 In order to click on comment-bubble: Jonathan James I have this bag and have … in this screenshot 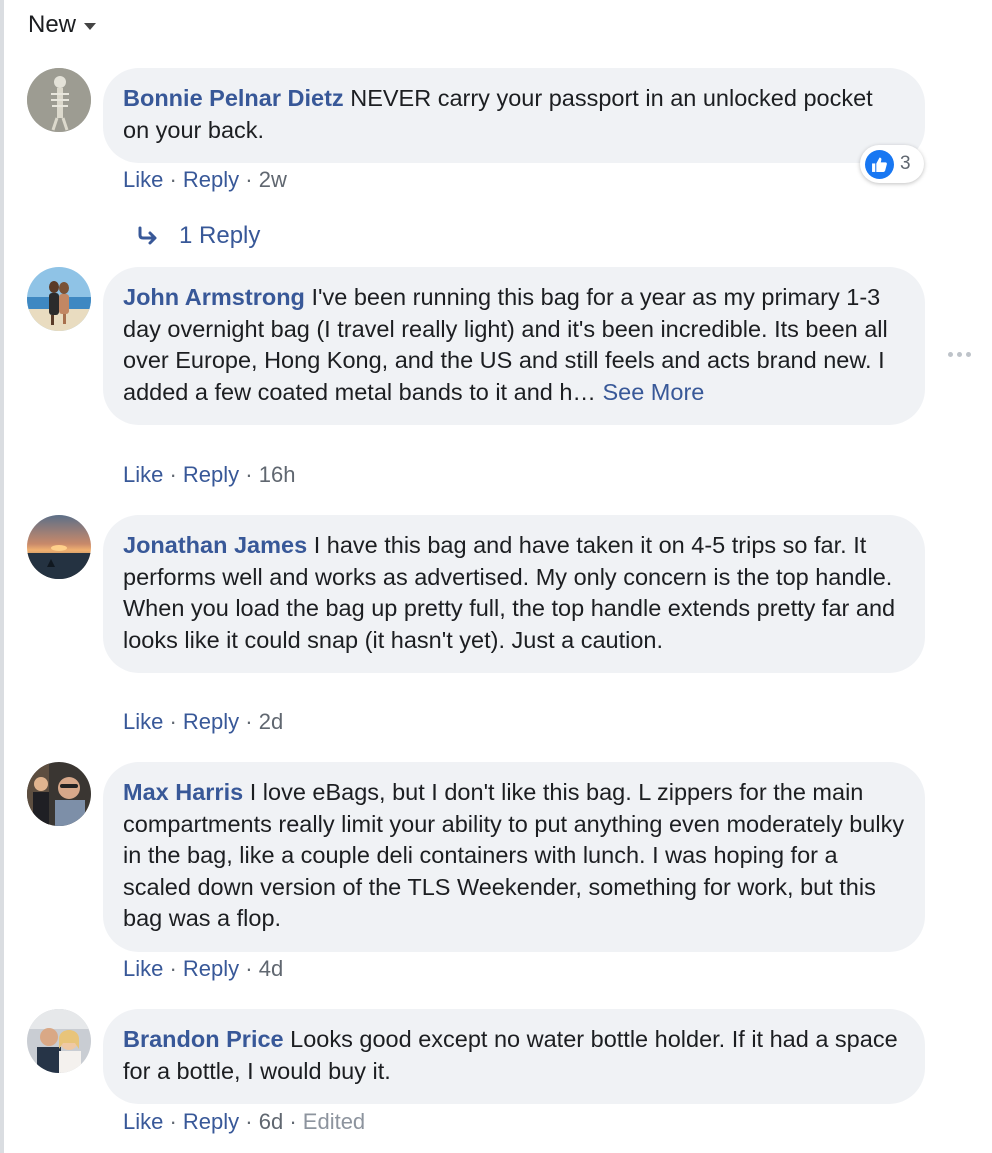, I will do `click(514, 594)`.